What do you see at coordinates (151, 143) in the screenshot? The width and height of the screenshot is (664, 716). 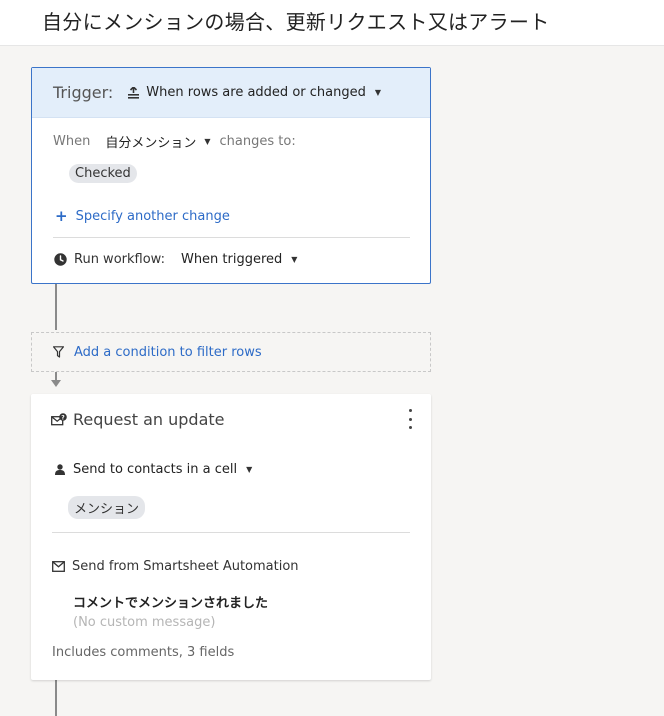 I see `column-value: 自分メンション` at bounding box center [151, 143].